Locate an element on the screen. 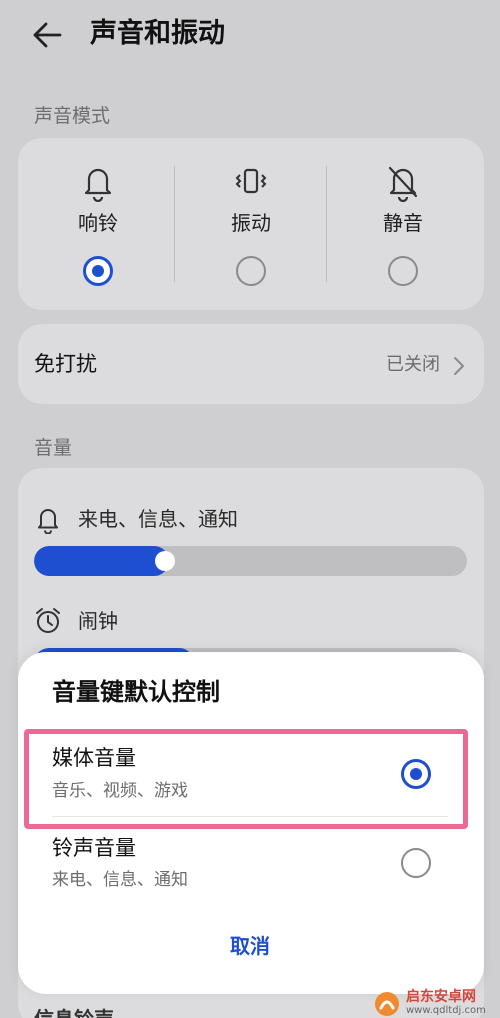 Image resolution: width=500 pixels, height=1018 pixels. sound-mode-silent-label: 静音 is located at coordinates (403, 223).